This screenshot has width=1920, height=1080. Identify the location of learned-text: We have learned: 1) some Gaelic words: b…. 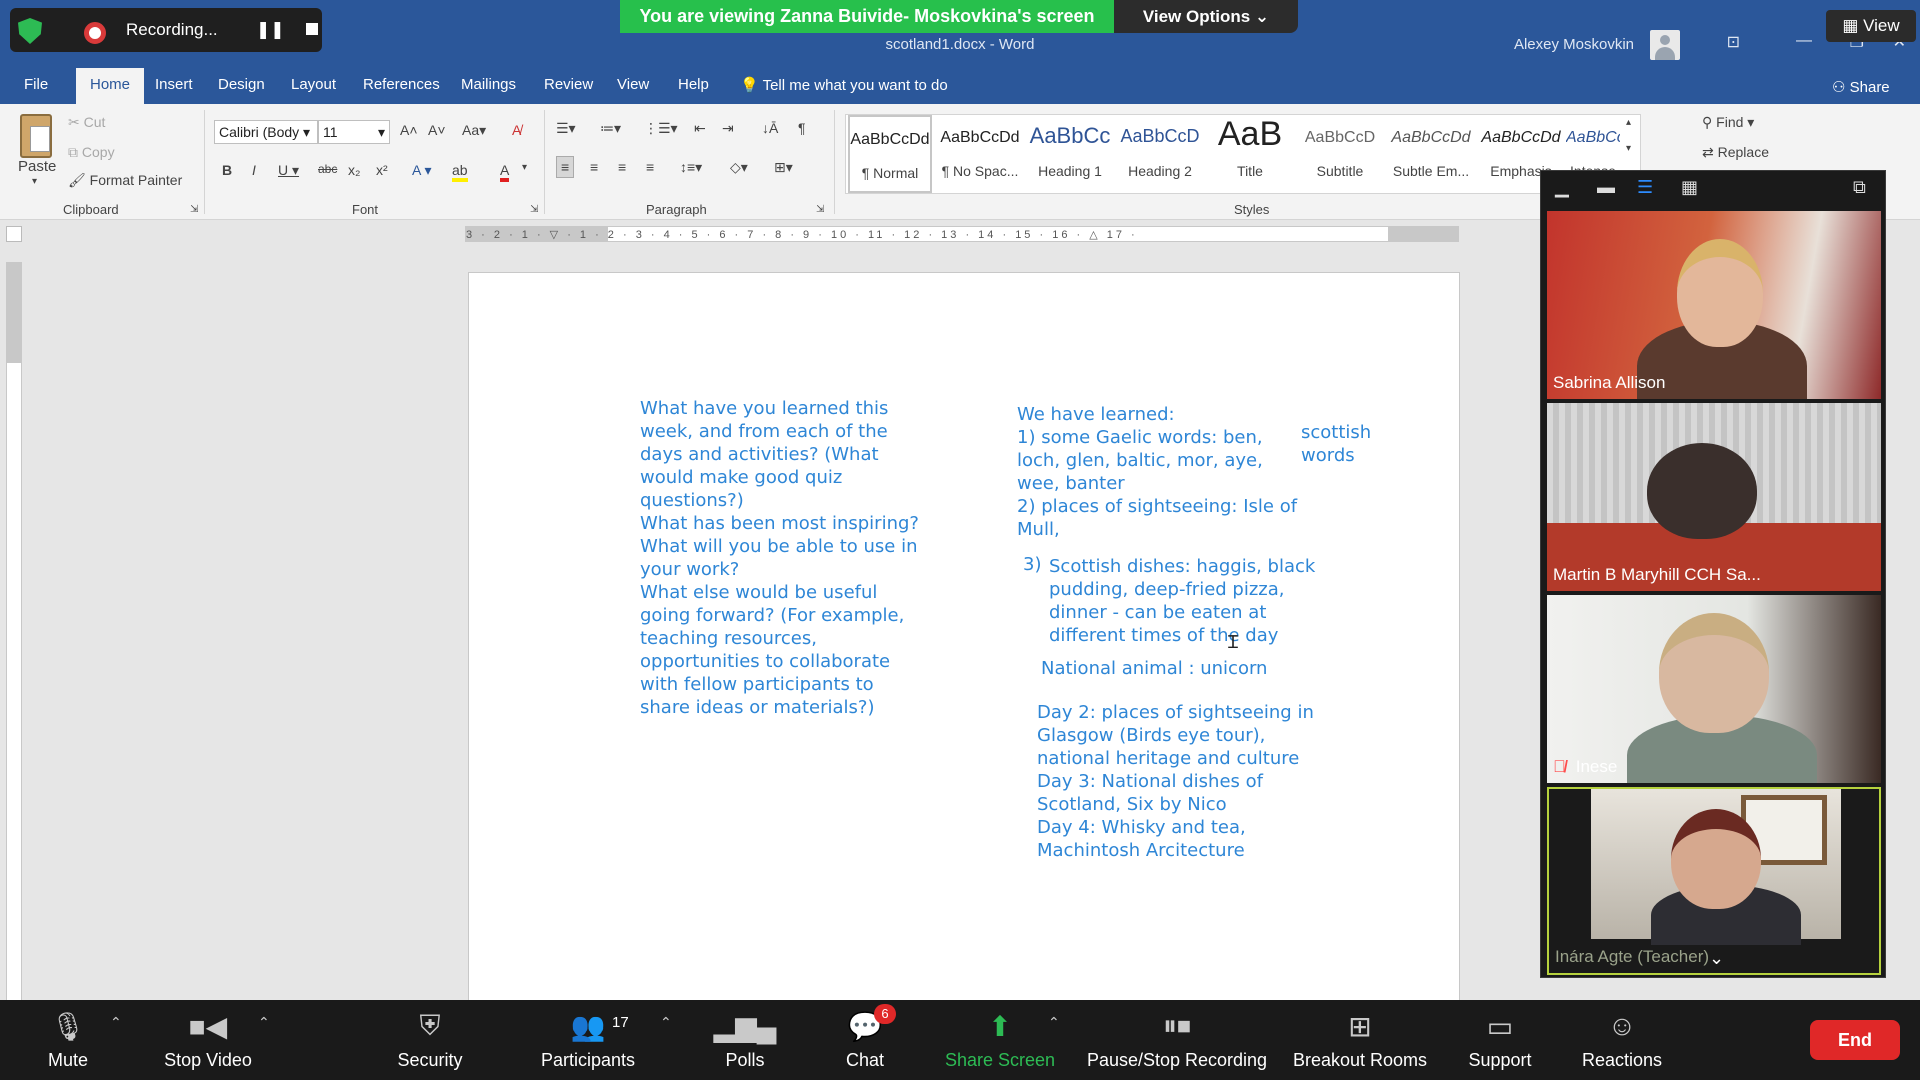
(1157, 472).